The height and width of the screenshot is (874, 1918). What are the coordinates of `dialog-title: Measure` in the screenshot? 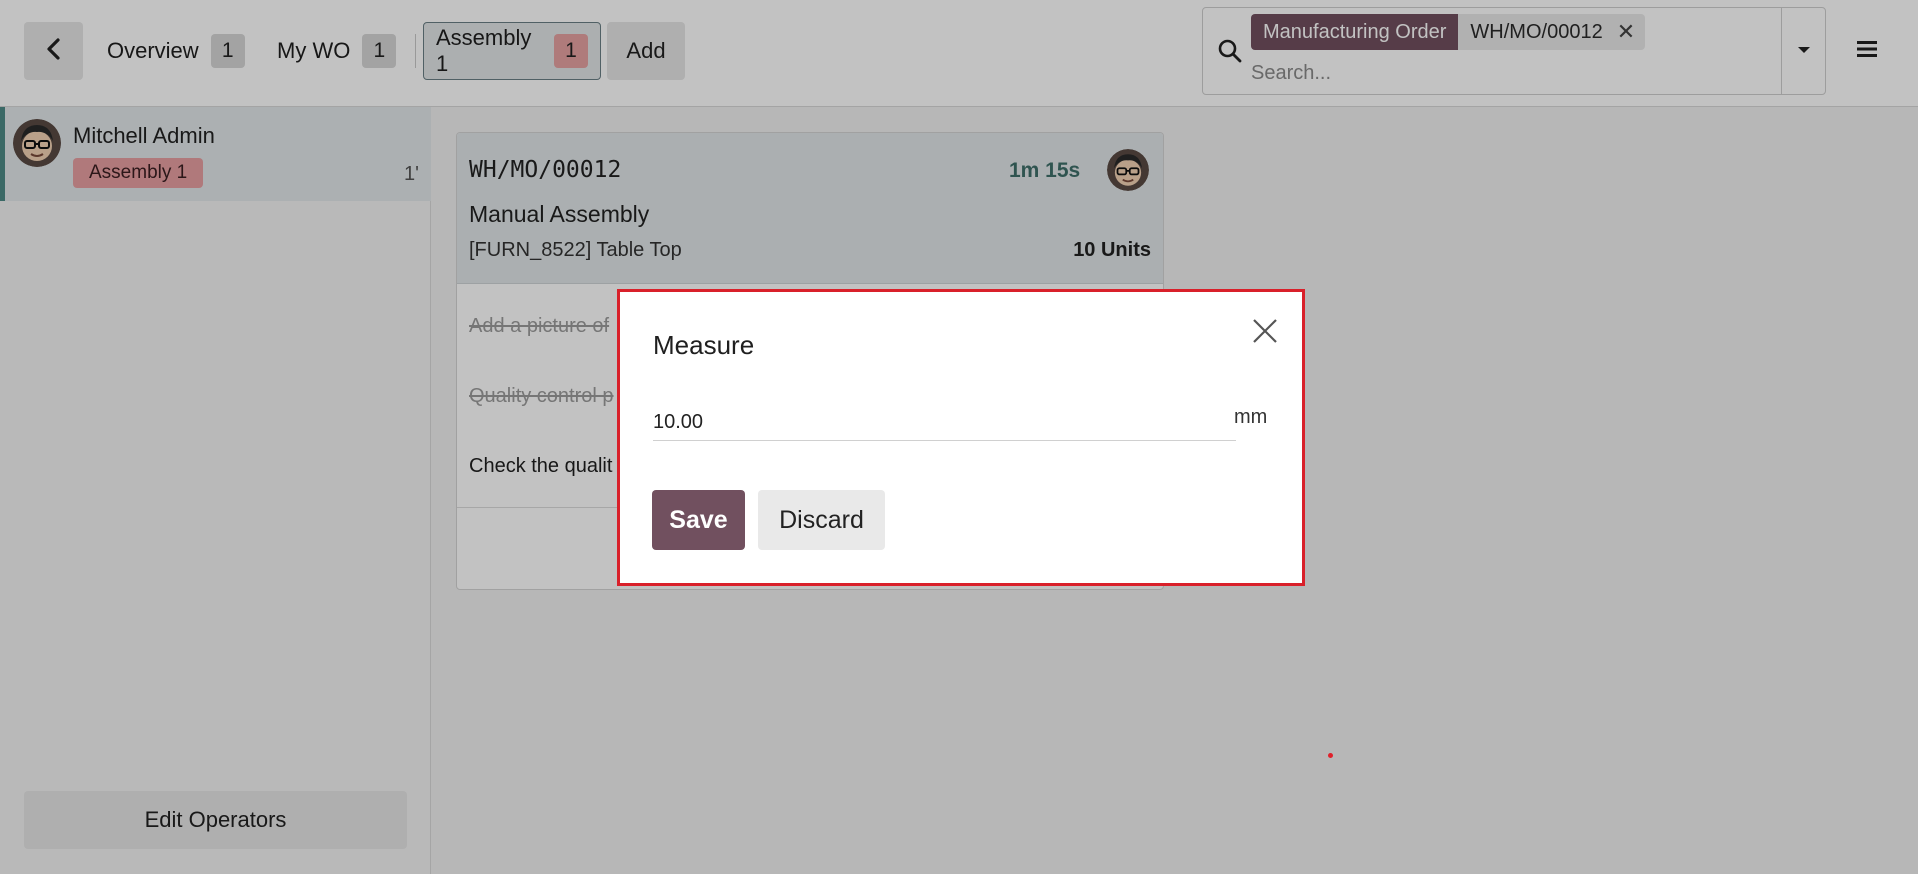 It's located at (704, 345).